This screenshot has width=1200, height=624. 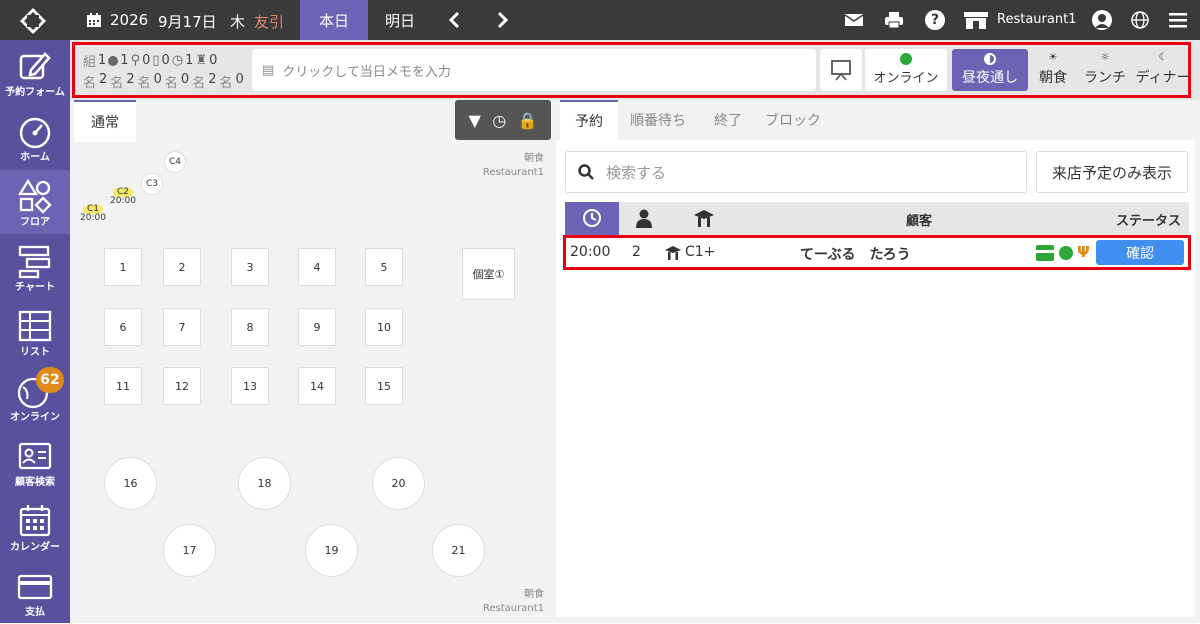 I want to click on tab-waitlist: 順番待ち, so click(x=658, y=120).